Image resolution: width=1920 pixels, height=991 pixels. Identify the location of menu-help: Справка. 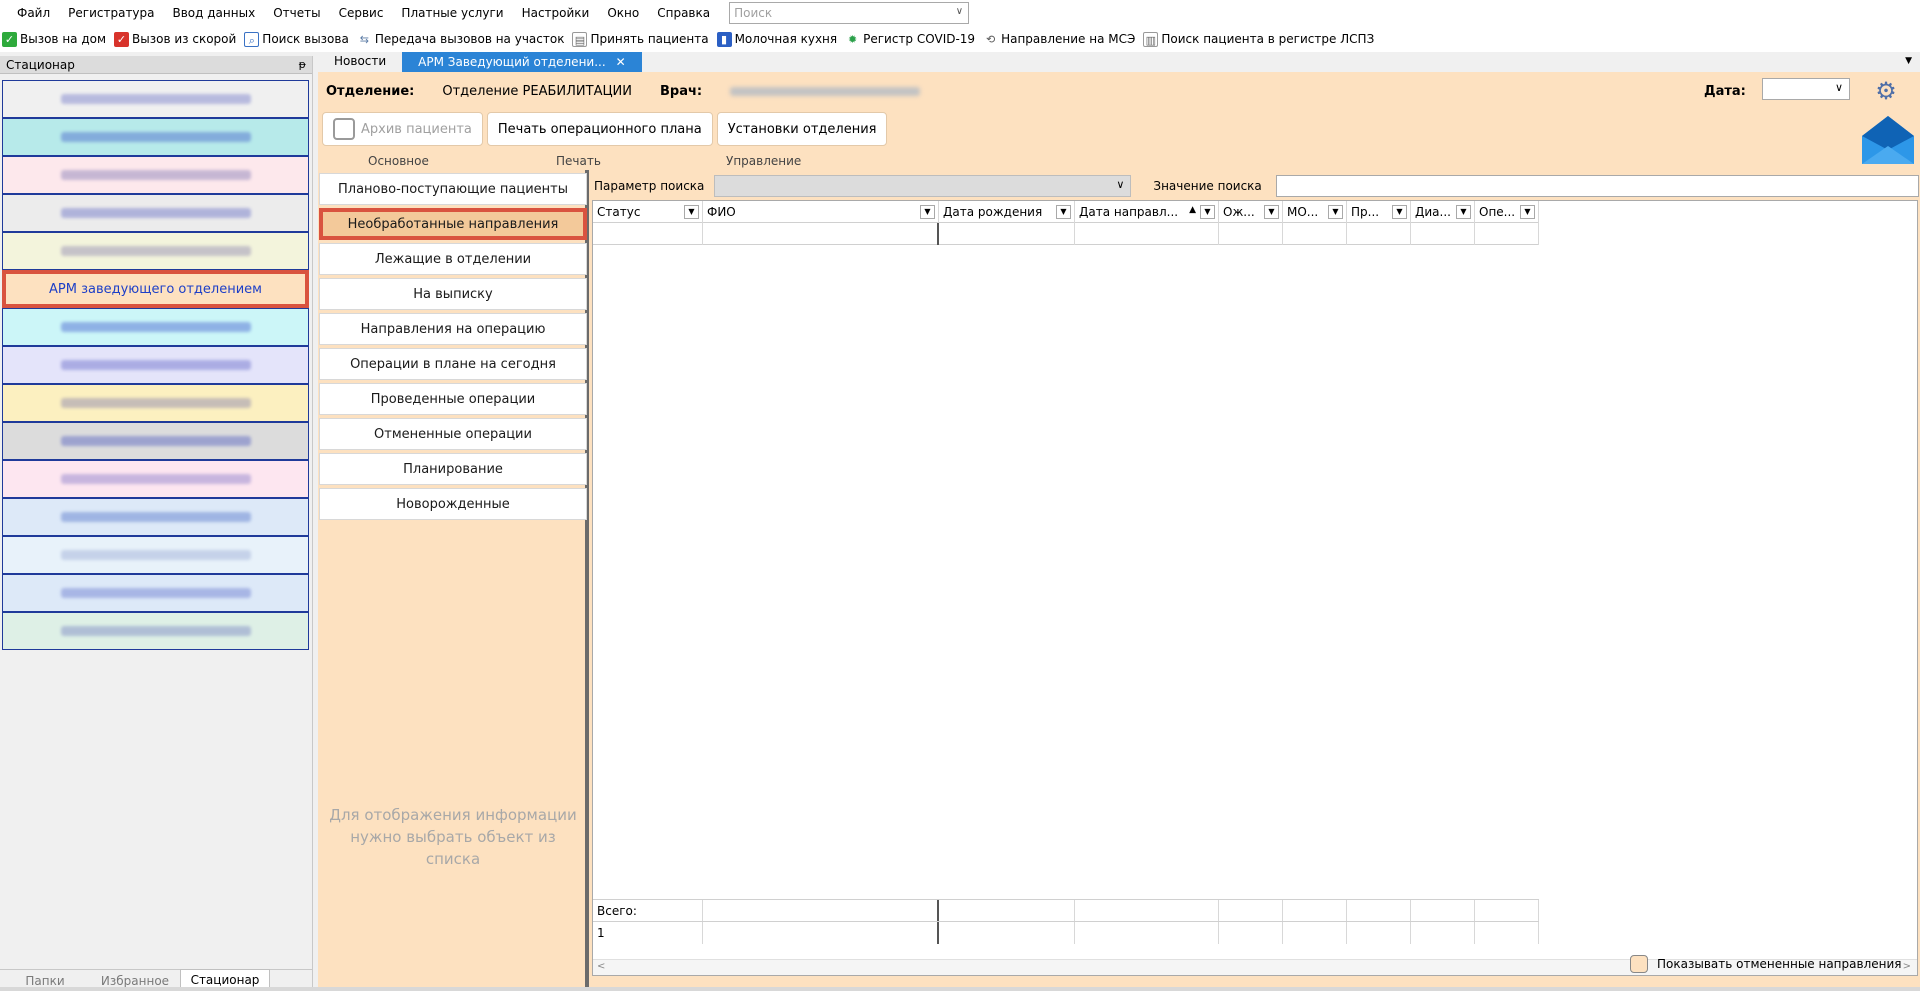
(683, 13).